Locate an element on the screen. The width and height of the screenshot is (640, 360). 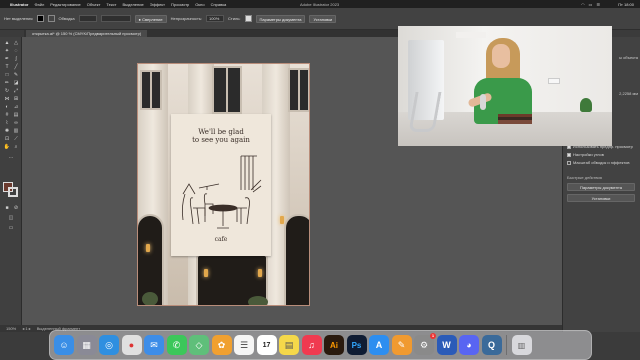
menu-effect: Эффект is located at coordinates (157, 4).